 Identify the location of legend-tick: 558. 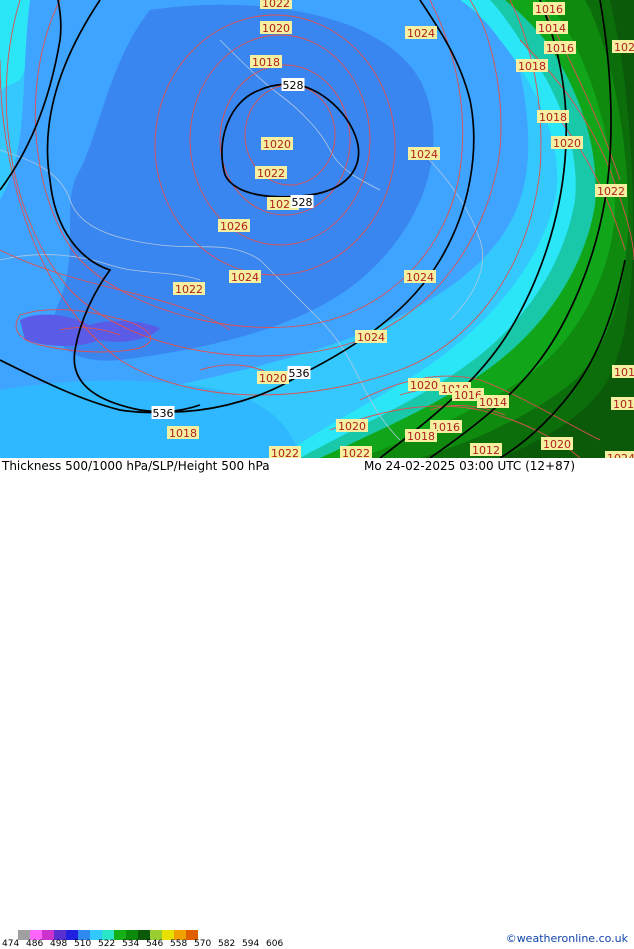
(179, 944).